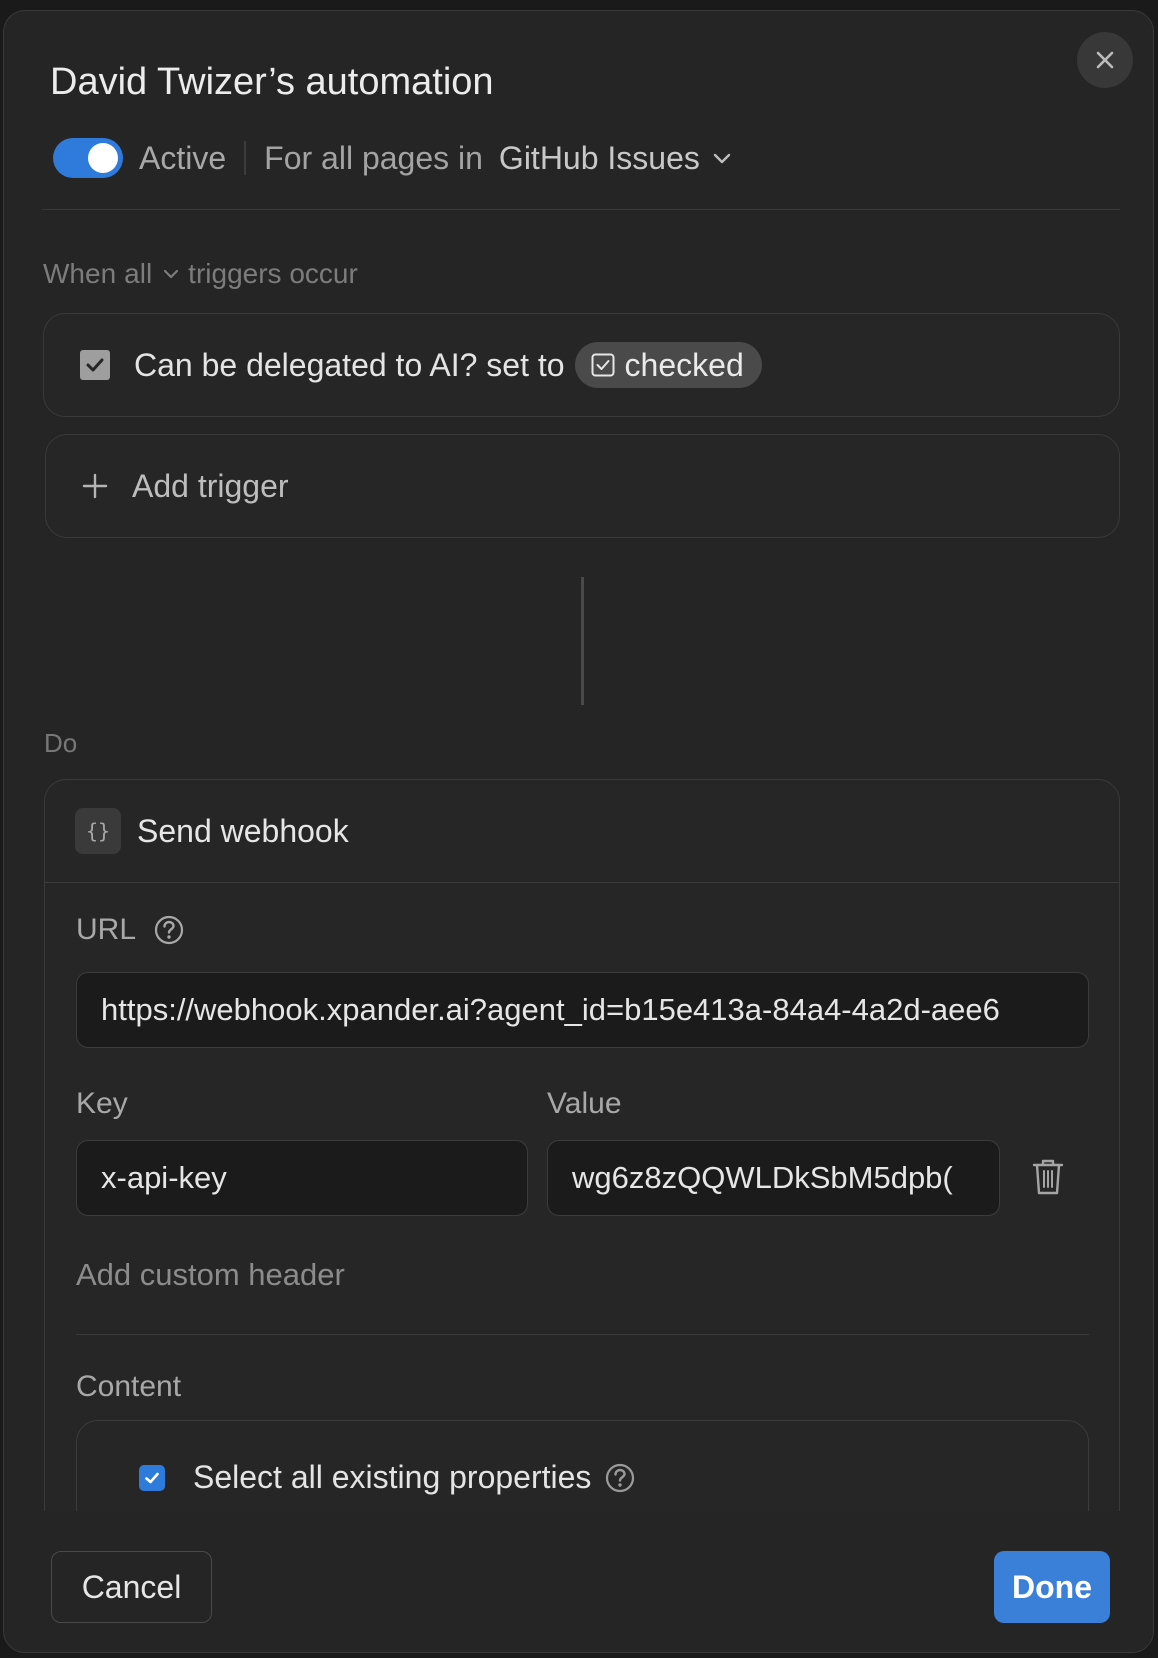 The image size is (1158, 1658). Describe the element at coordinates (103, 158) in the screenshot. I see `toggle-knob` at that location.